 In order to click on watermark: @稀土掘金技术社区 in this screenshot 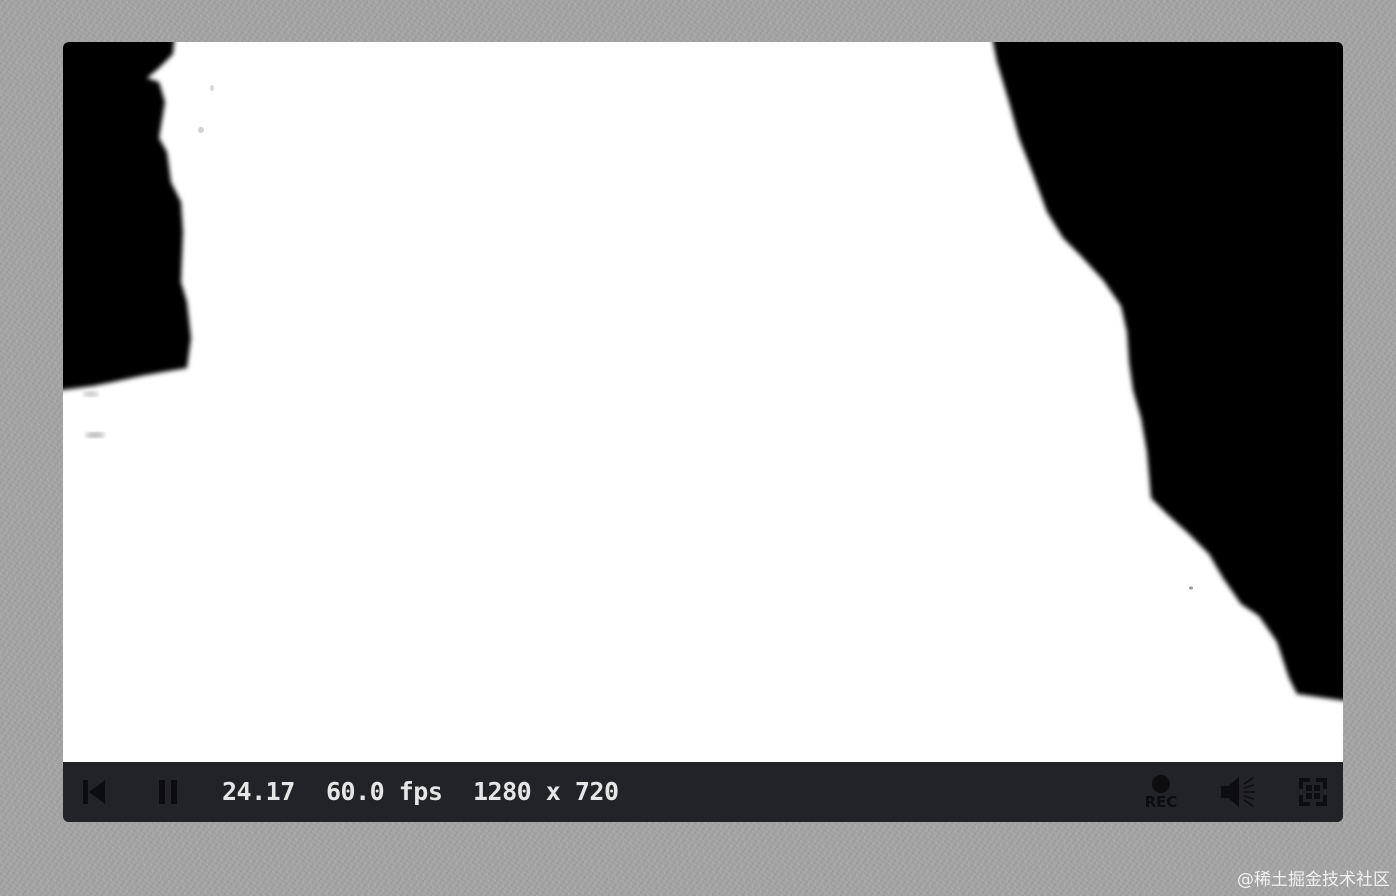, I will do `click(1313, 880)`.